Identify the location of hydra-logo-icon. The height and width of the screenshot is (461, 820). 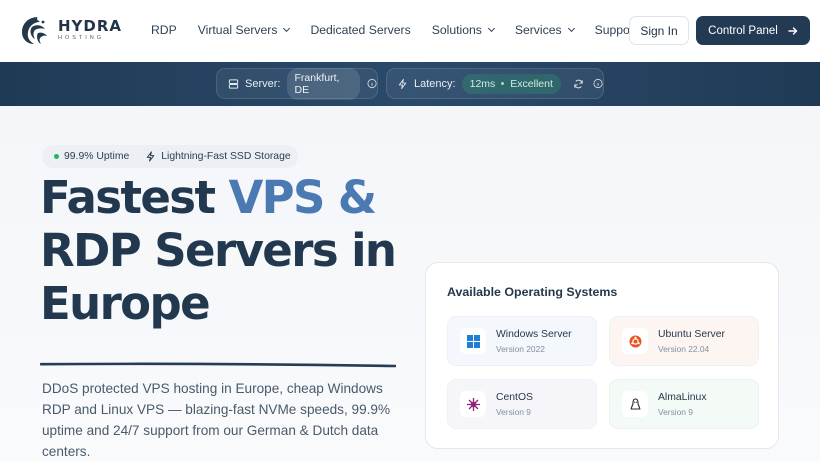
(34, 30).